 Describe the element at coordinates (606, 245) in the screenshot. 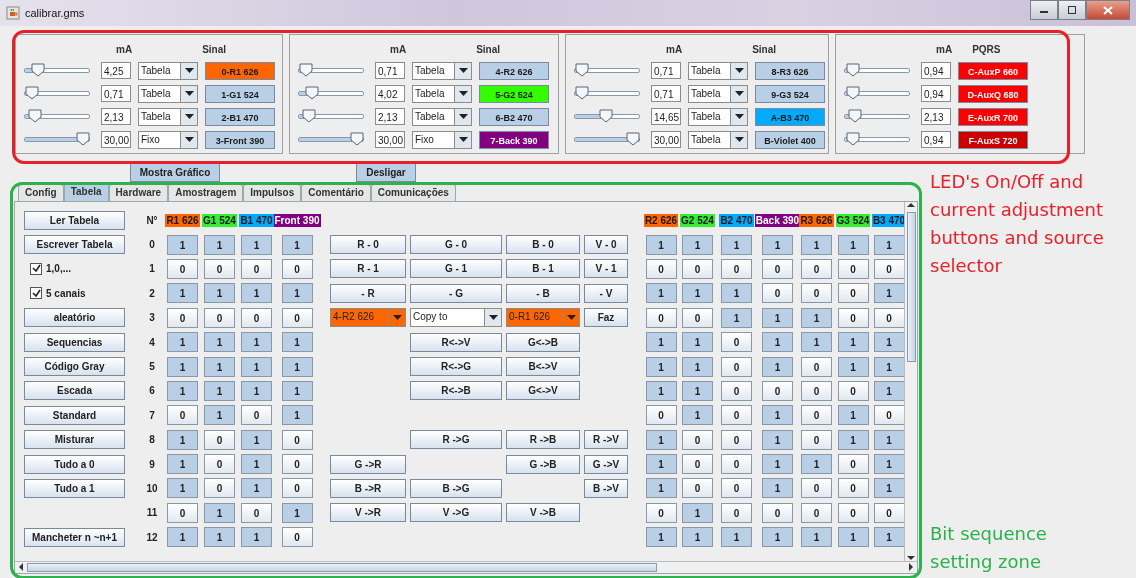

I see `bit-operation-button: V - 0` at that location.